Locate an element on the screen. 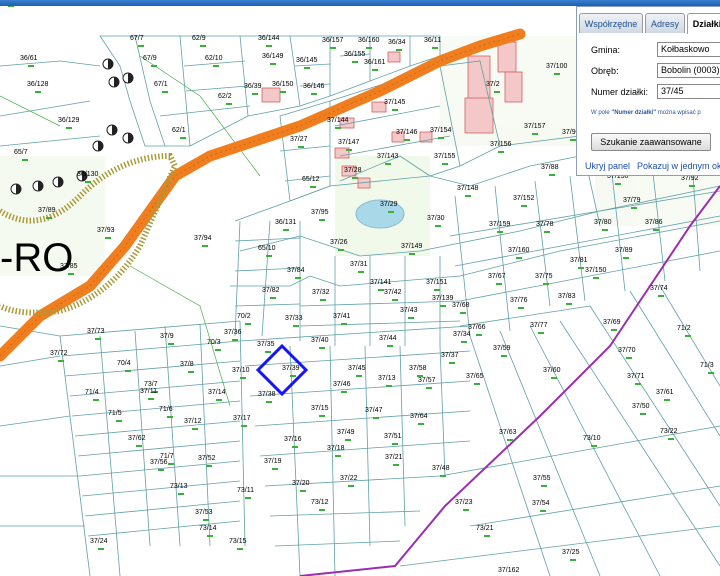  parcel-label: 37/22 is located at coordinates (349, 478).